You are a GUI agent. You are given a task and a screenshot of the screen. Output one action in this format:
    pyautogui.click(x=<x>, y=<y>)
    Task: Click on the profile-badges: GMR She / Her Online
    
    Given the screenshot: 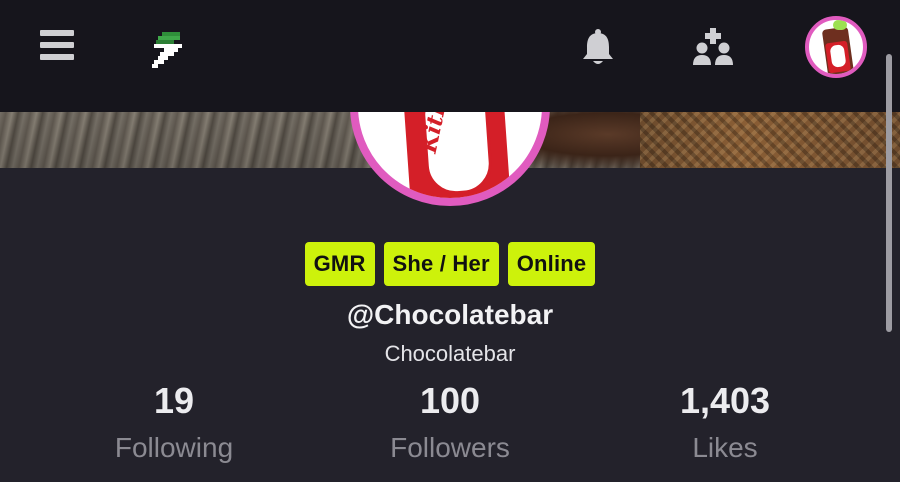 What is the action you would take?
    pyautogui.click(x=450, y=264)
    